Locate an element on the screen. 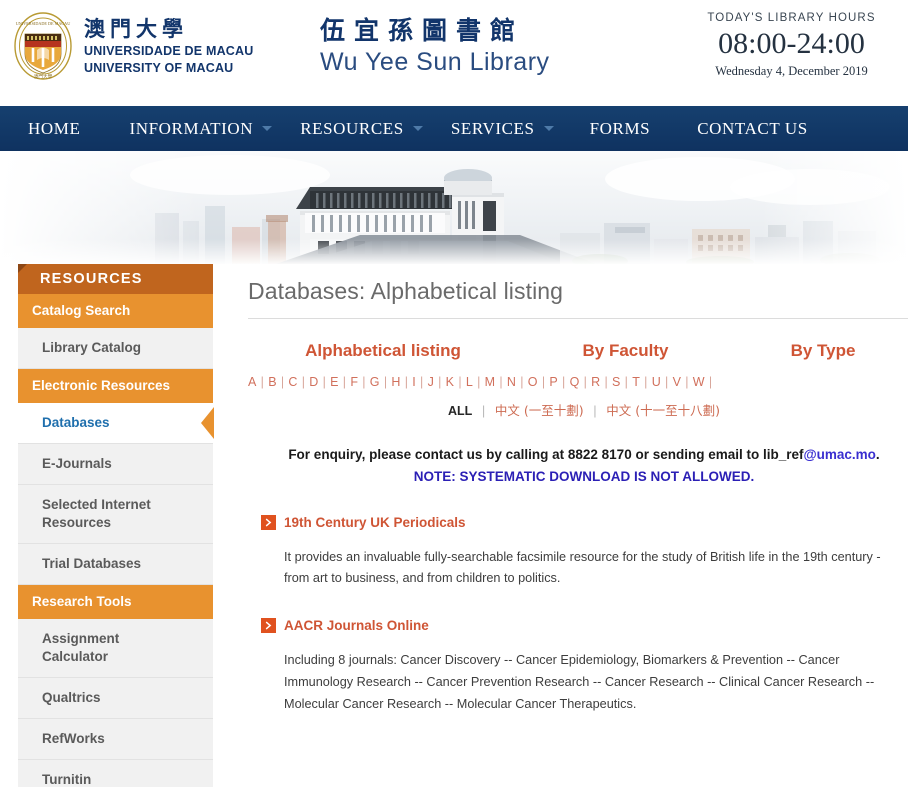 The width and height of the screenshot is (908, 787). alphabet-filter-o: O is located at coordinates (533, 382).